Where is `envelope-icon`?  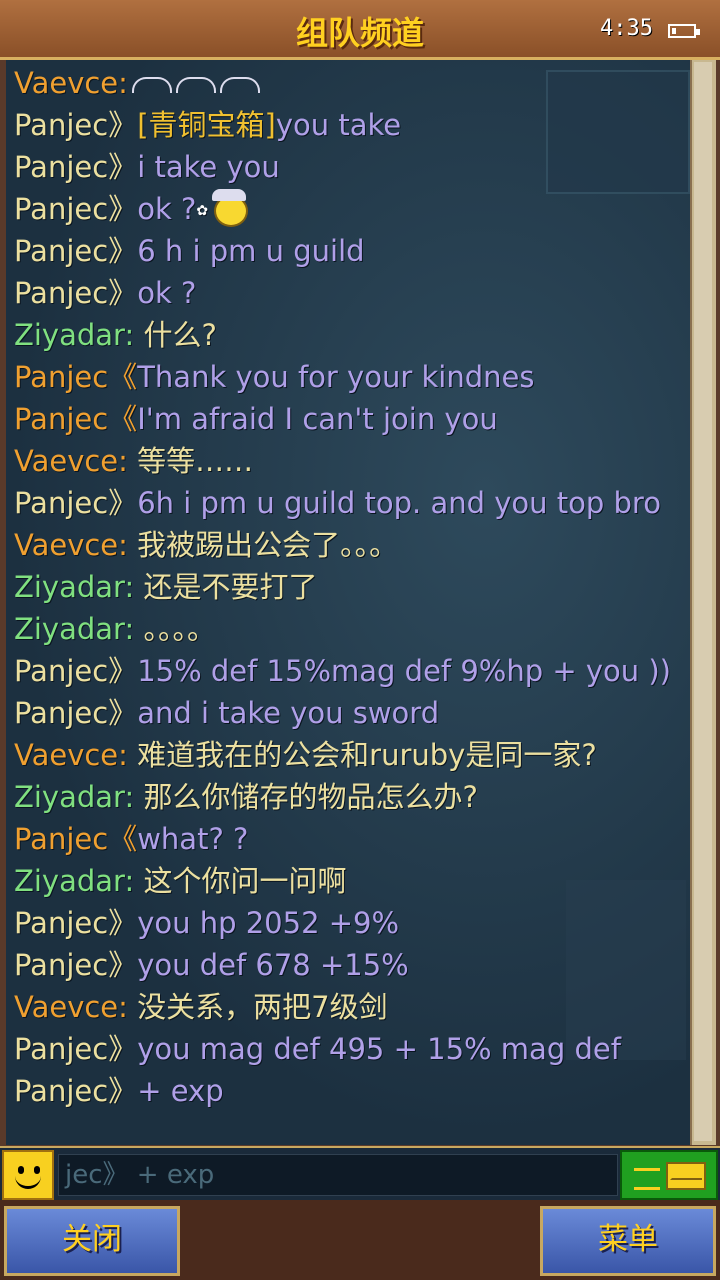
envelope-icon is located at coordinates (686, 1176).